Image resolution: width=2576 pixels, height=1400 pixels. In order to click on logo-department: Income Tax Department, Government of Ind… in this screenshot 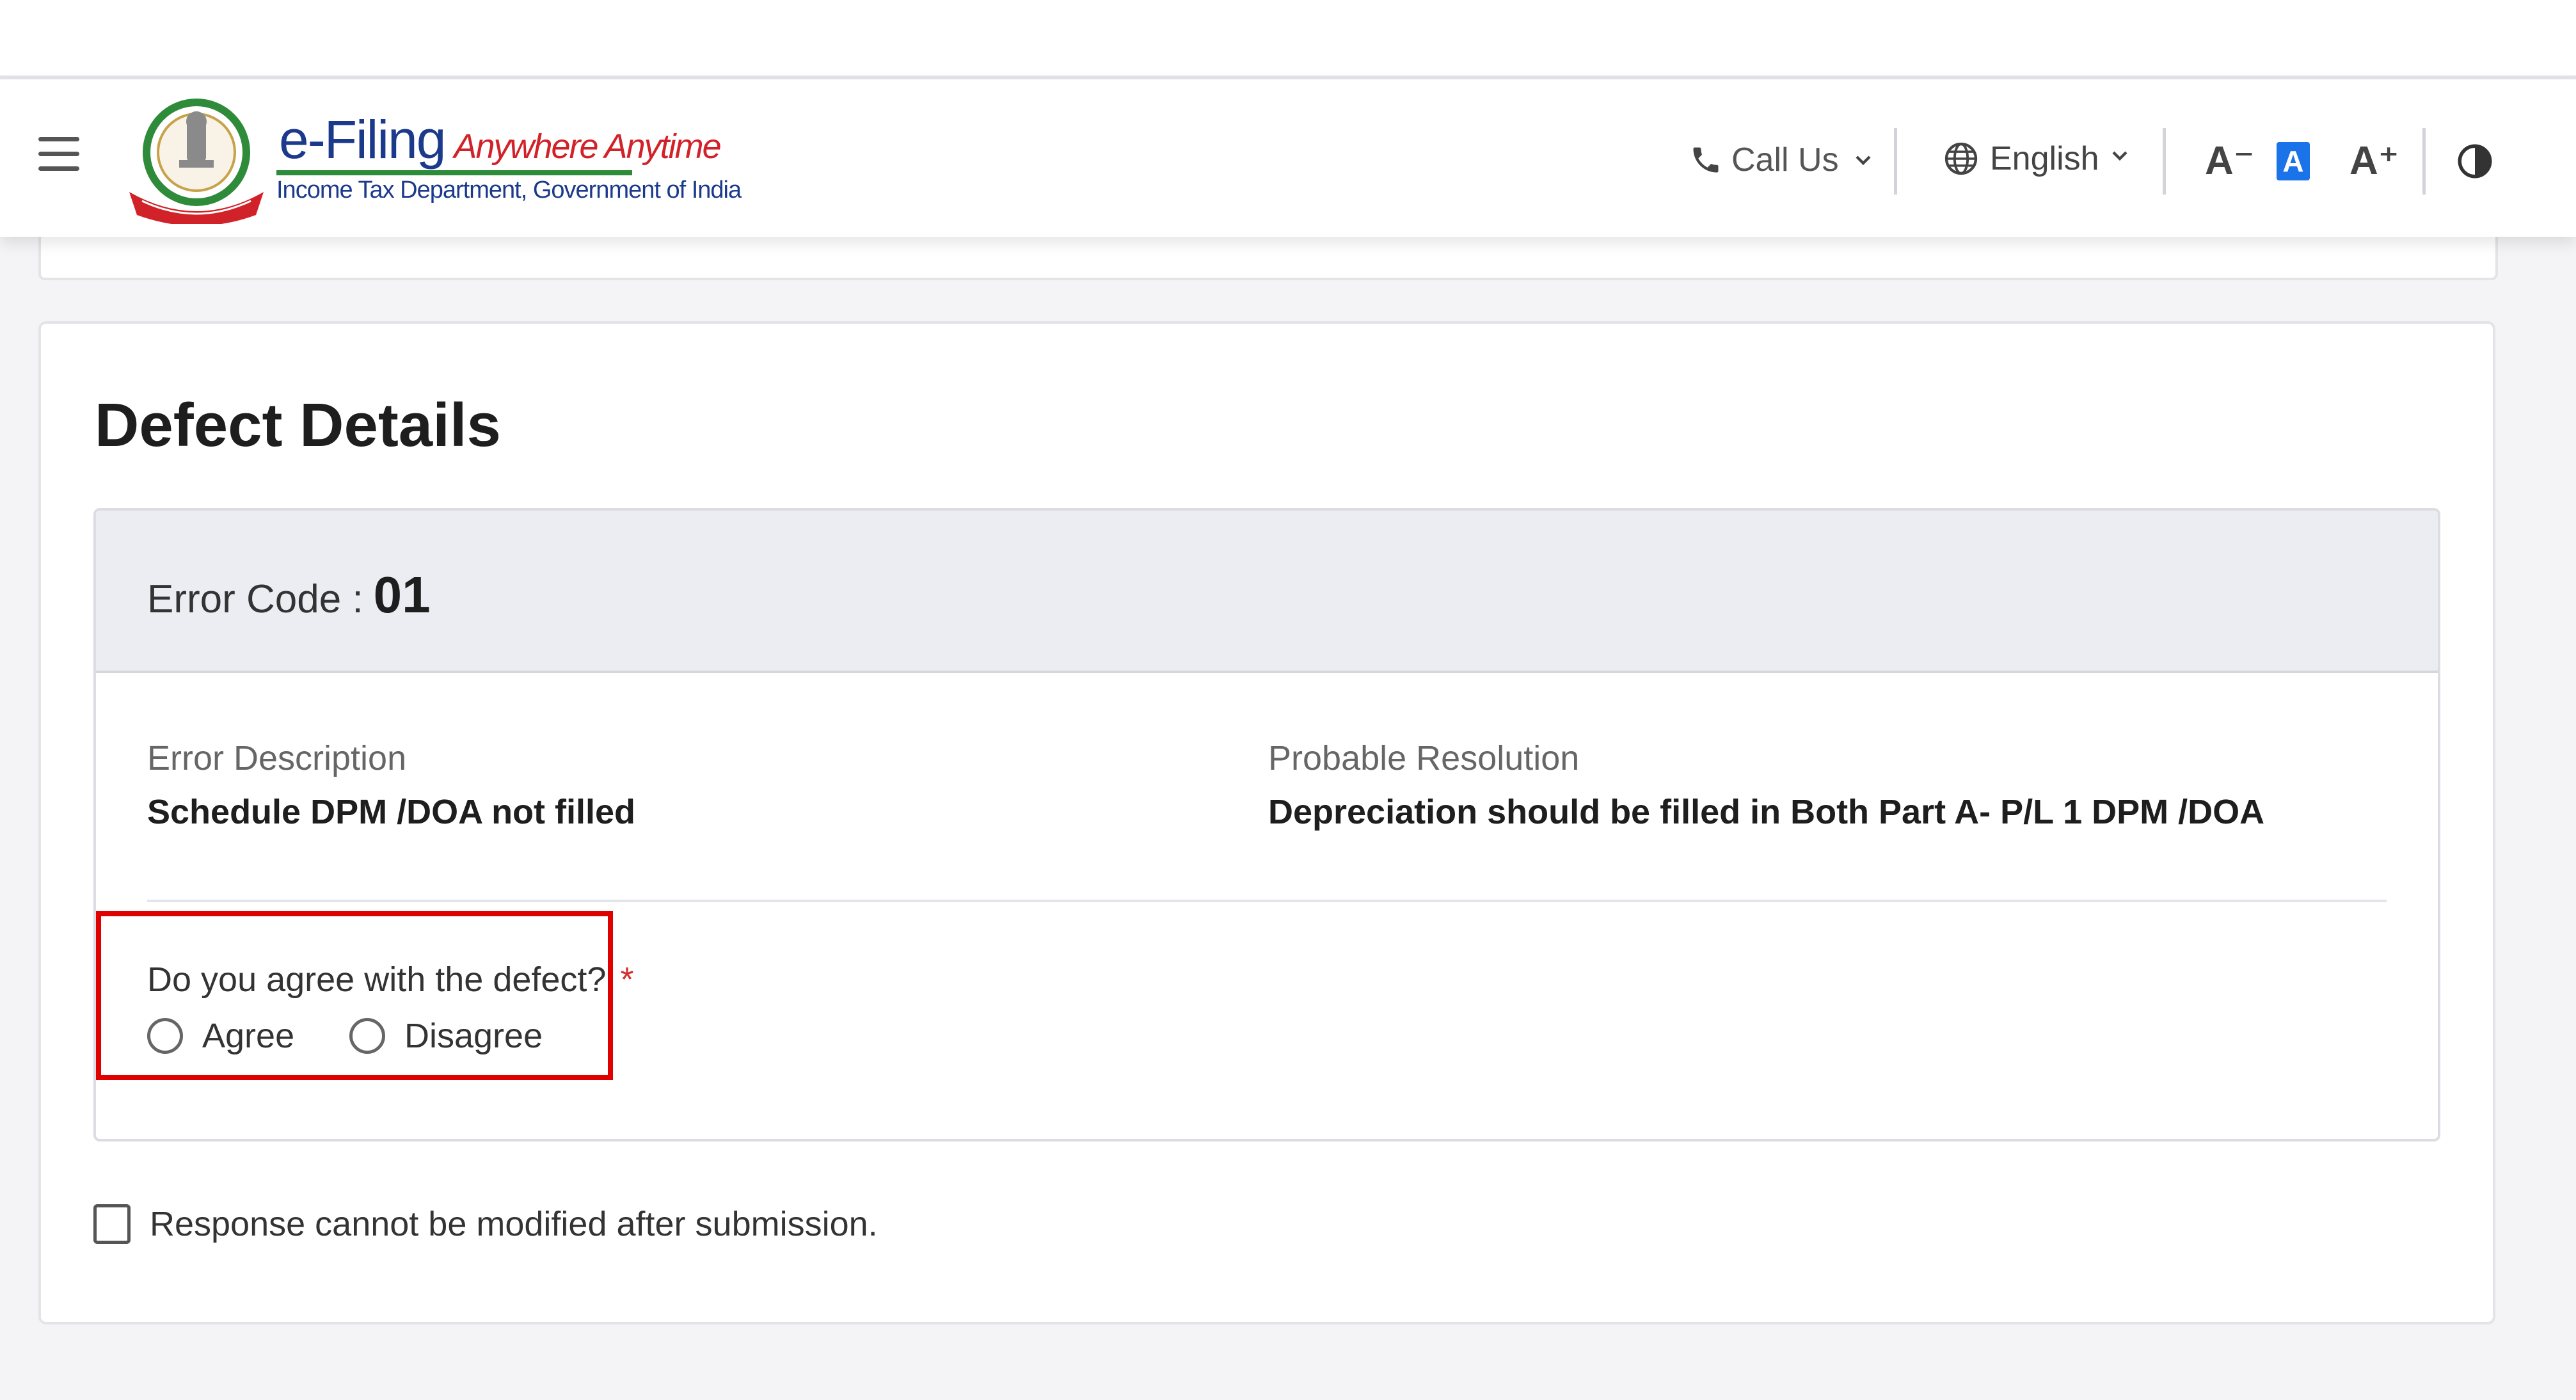, I will do `click(509, 190)`.